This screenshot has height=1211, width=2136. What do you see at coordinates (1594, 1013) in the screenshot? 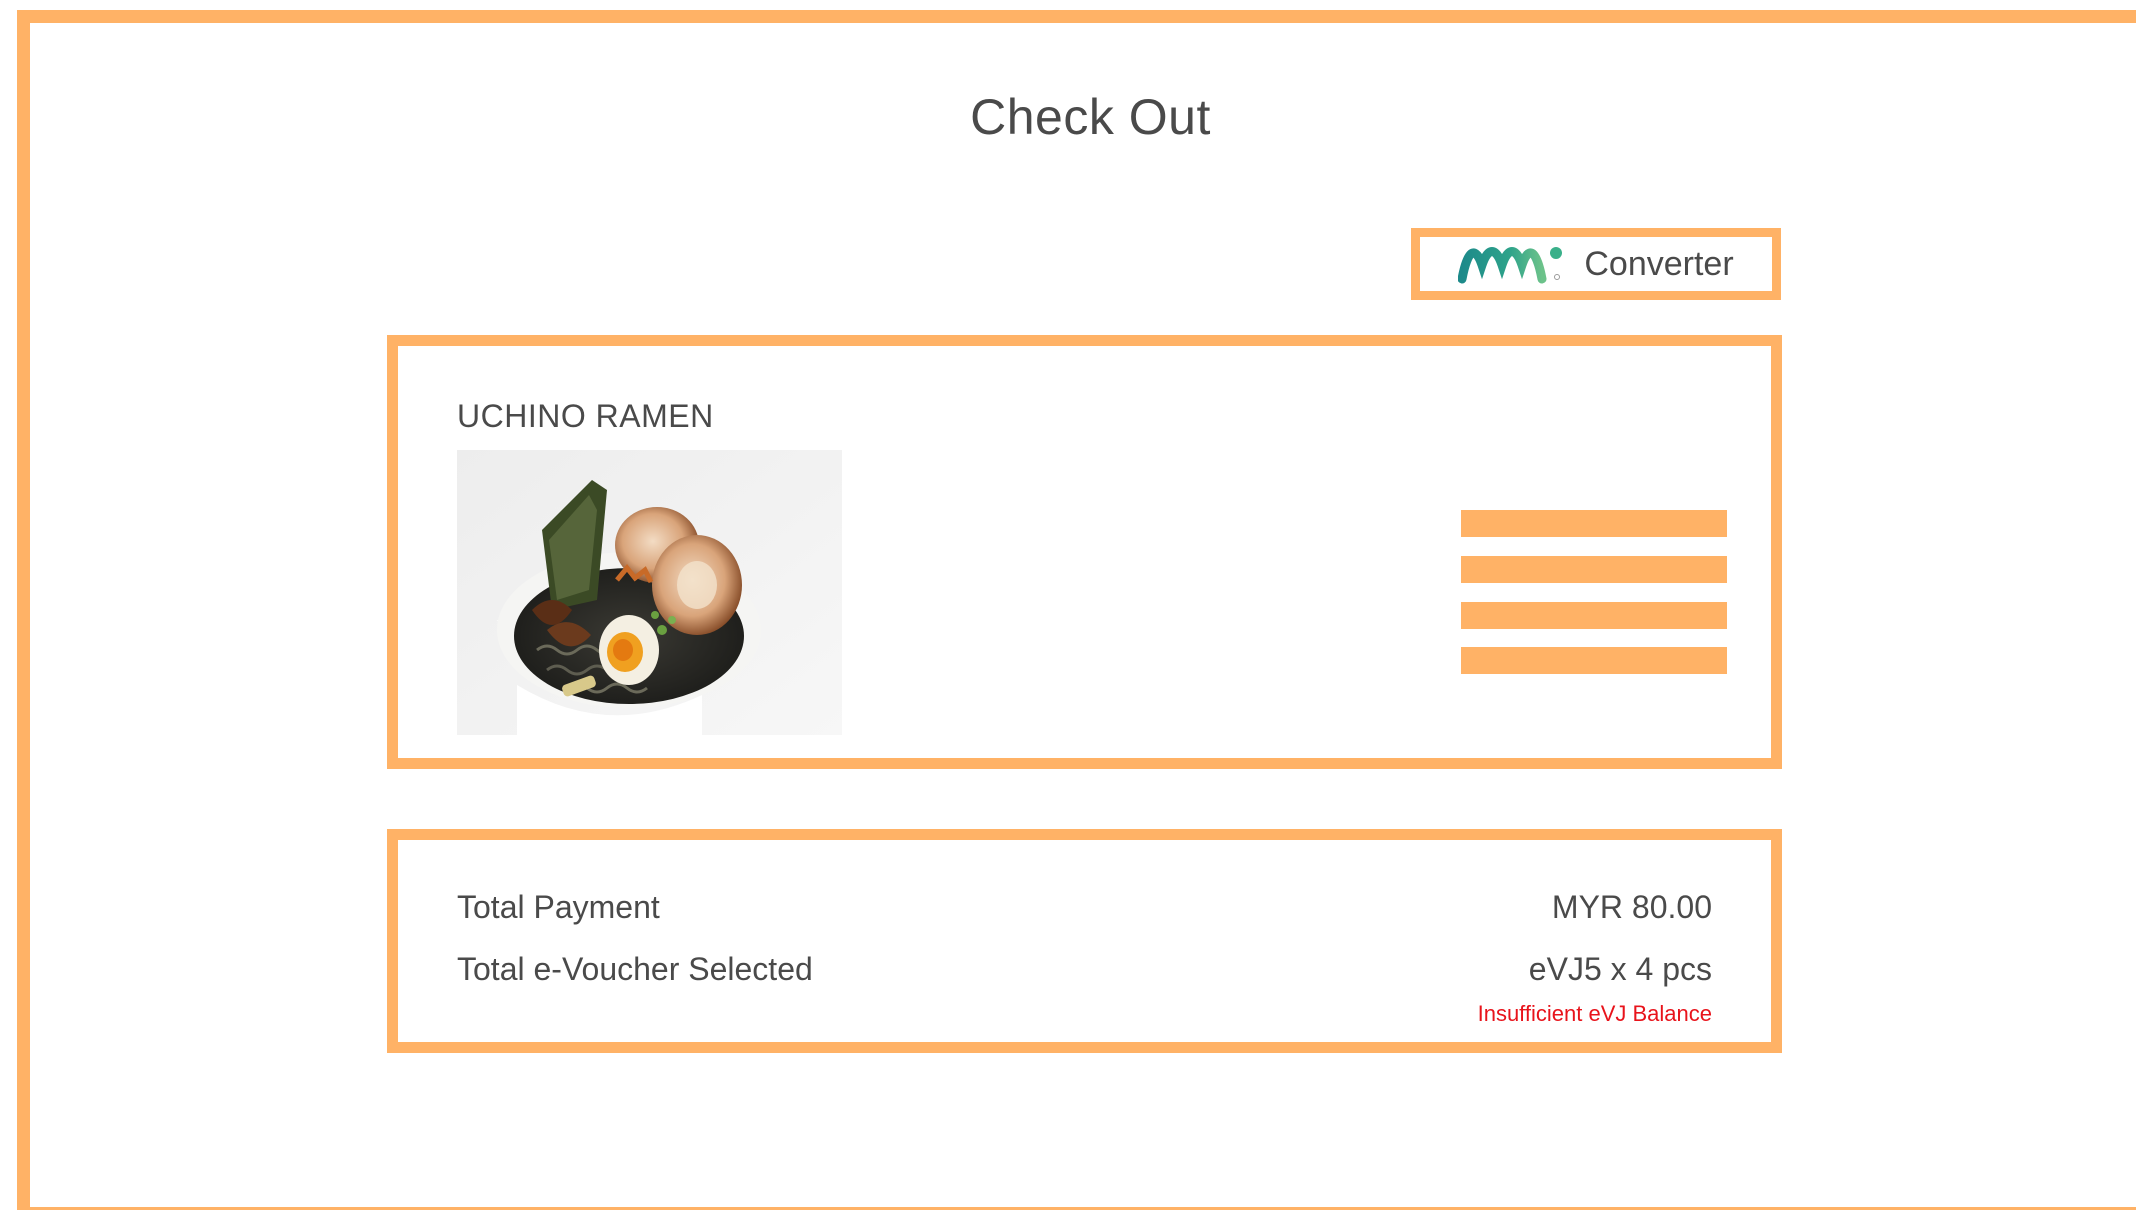
I see `insufficient-balance-warning: Insufficient eVJ Balance` at bounding box center [1594, 1013].